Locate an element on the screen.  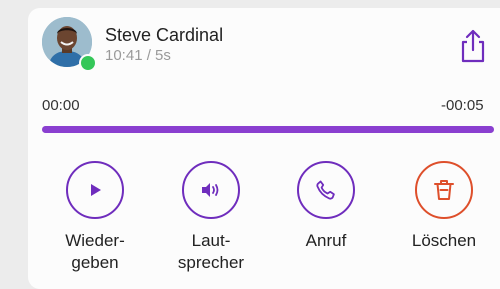
speaker-button-circle is located at coordinates (211, 190).